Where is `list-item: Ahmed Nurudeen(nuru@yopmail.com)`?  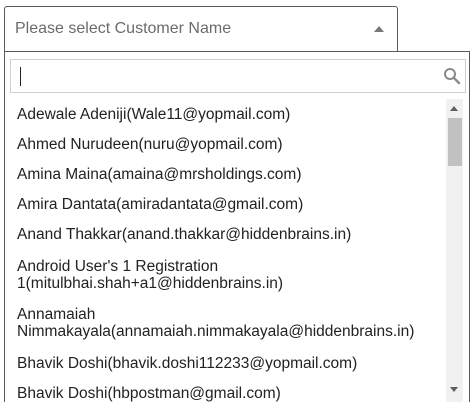 list-item: Ahmed Nurudeen(nuru@yopmail.com) is located at coordinates (230, 144).